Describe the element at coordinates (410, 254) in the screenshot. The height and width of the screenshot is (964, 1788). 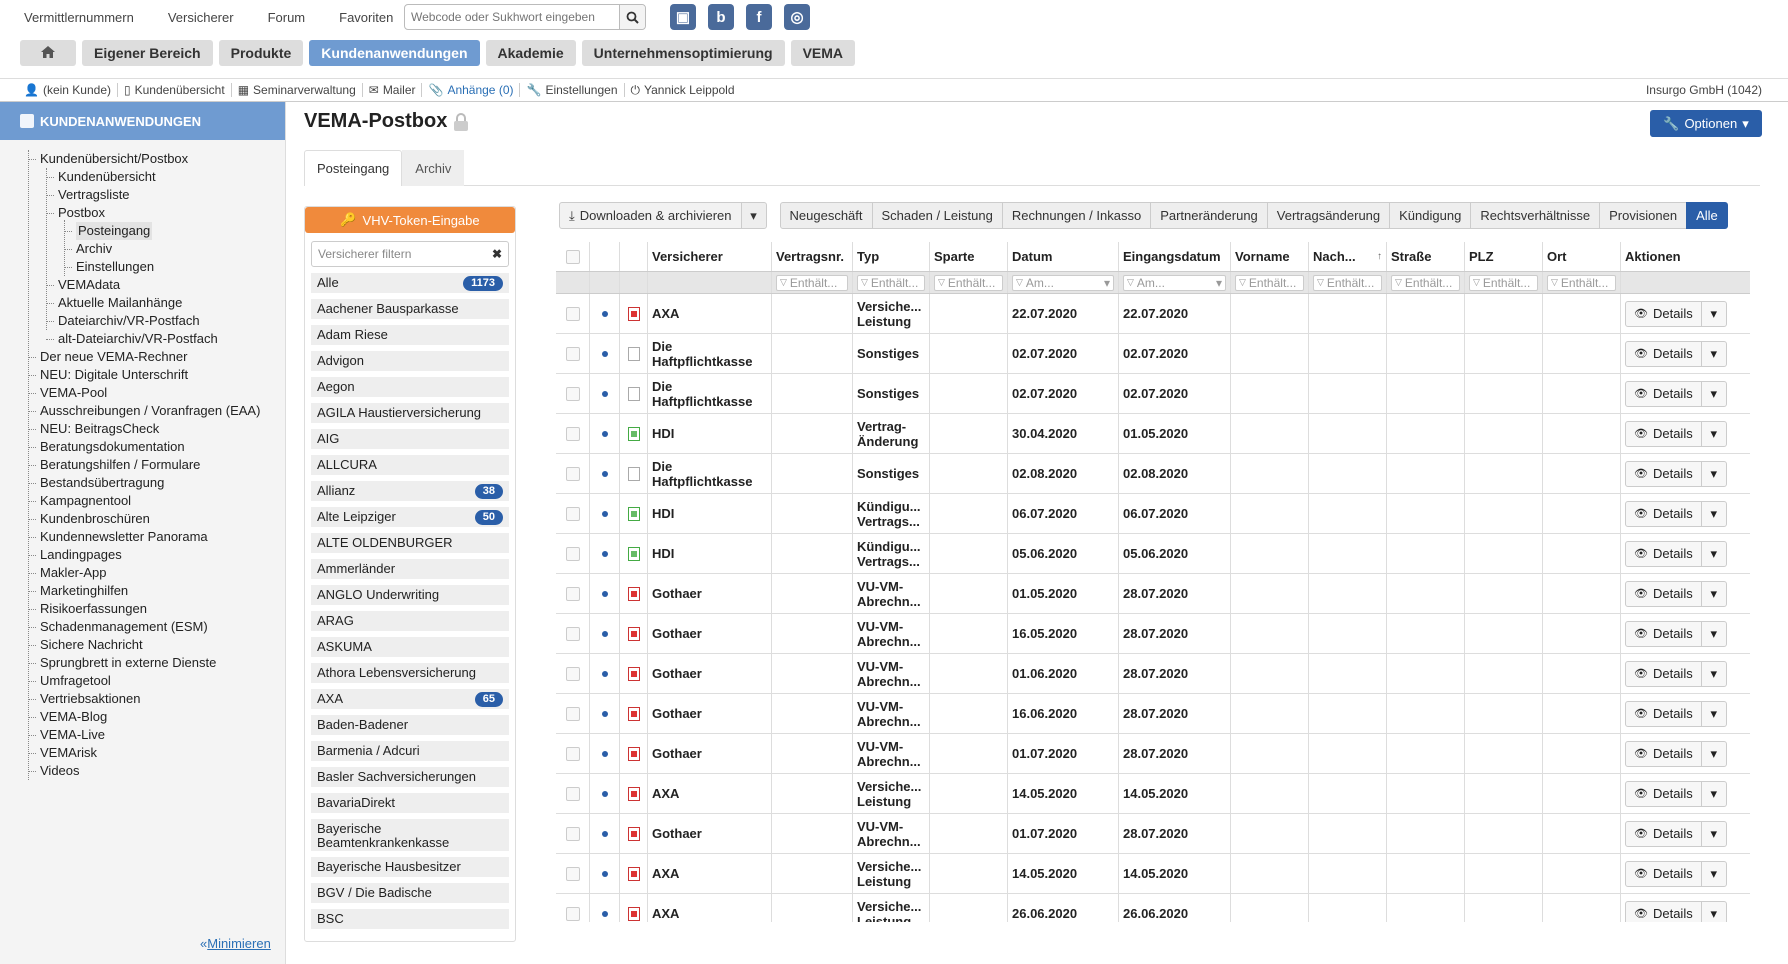
I see `insurer-filter-input: Versicherer filtern ✖` at that location.